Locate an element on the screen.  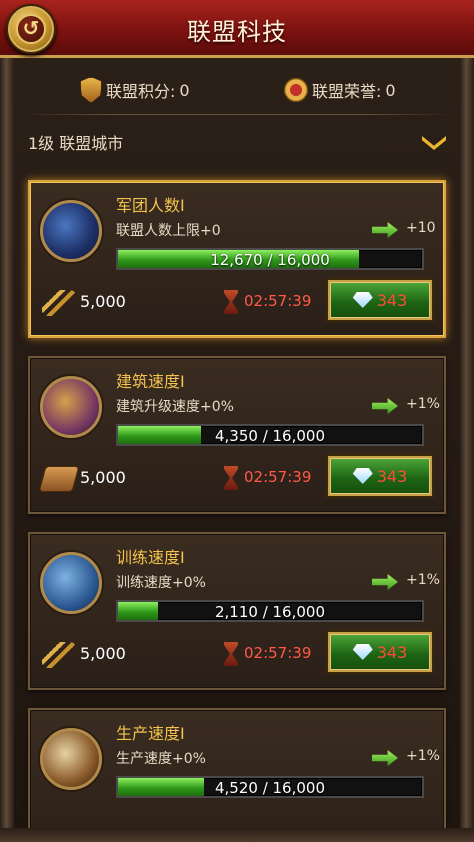
progress-text: 4,350 / 16,000 is located at coordinates (270, 436).